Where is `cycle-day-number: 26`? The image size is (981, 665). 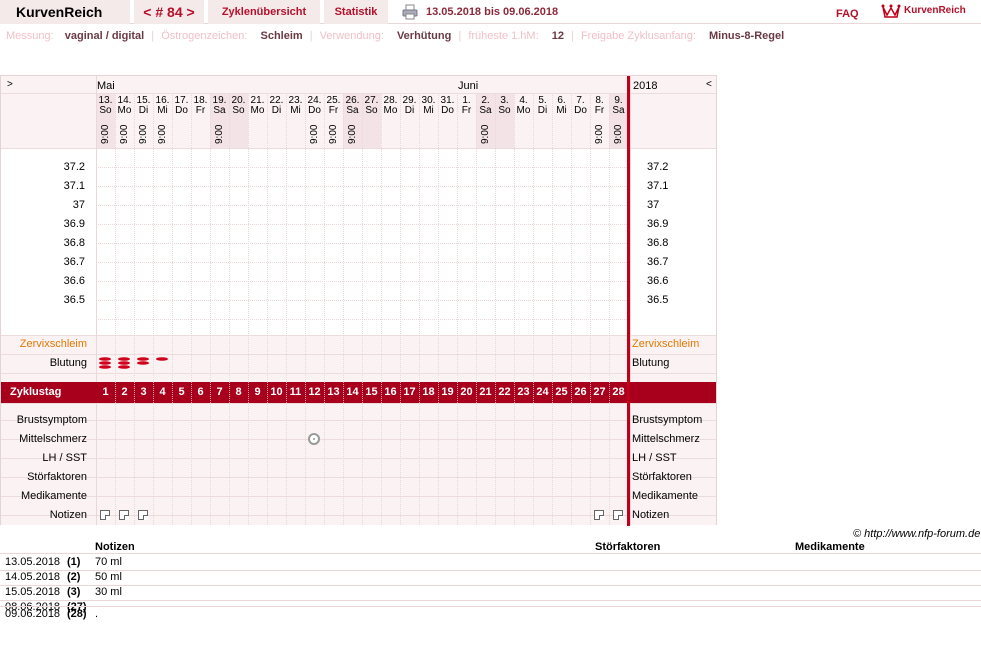 cycle-day-number: 26 is located at coordinates (580, 392).